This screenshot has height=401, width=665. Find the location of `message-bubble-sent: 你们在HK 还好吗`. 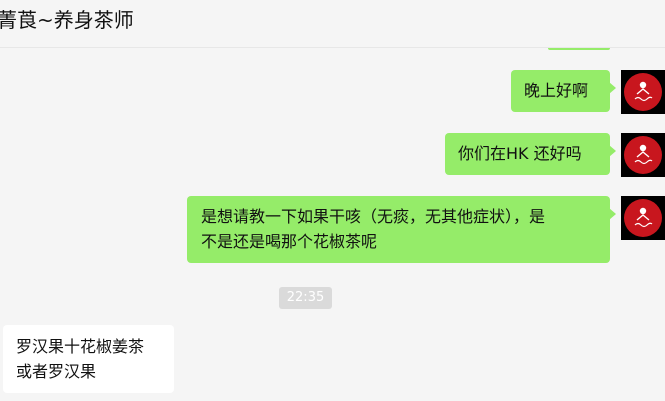

message-bubble-sent: 你们在HK 还好吗 is located at coordinates (530, 154).